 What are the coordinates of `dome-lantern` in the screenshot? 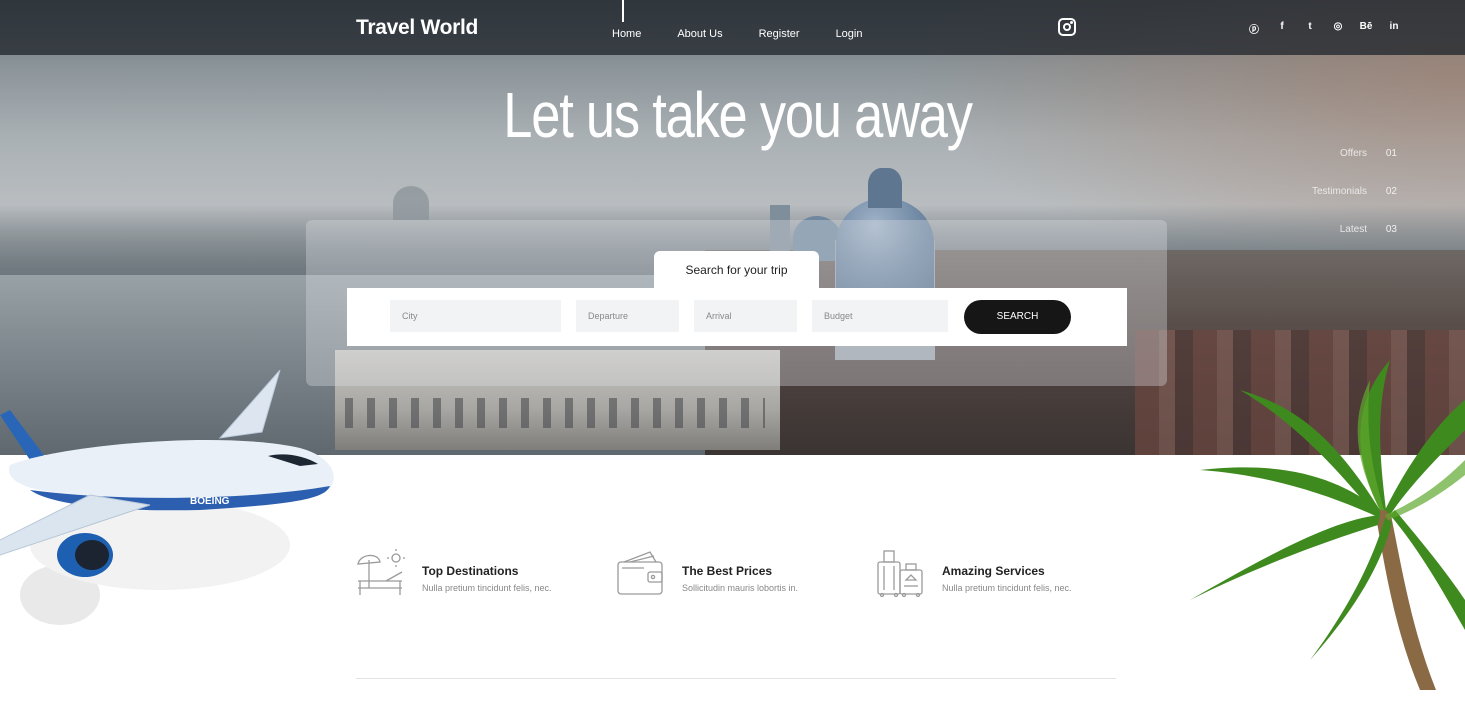 It's located at (885, 188).